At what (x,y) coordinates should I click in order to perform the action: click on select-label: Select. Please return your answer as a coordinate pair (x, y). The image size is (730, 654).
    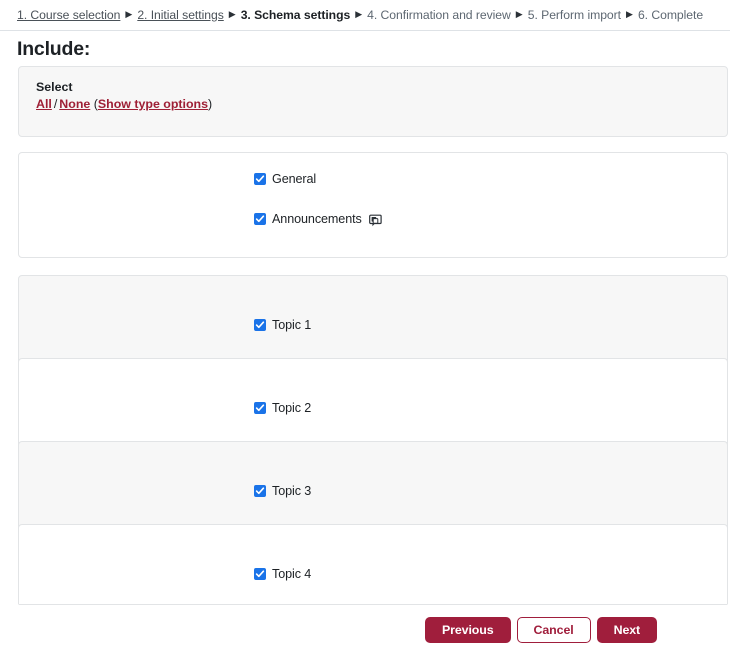
    Looking at the image, I should click on (54, 87).